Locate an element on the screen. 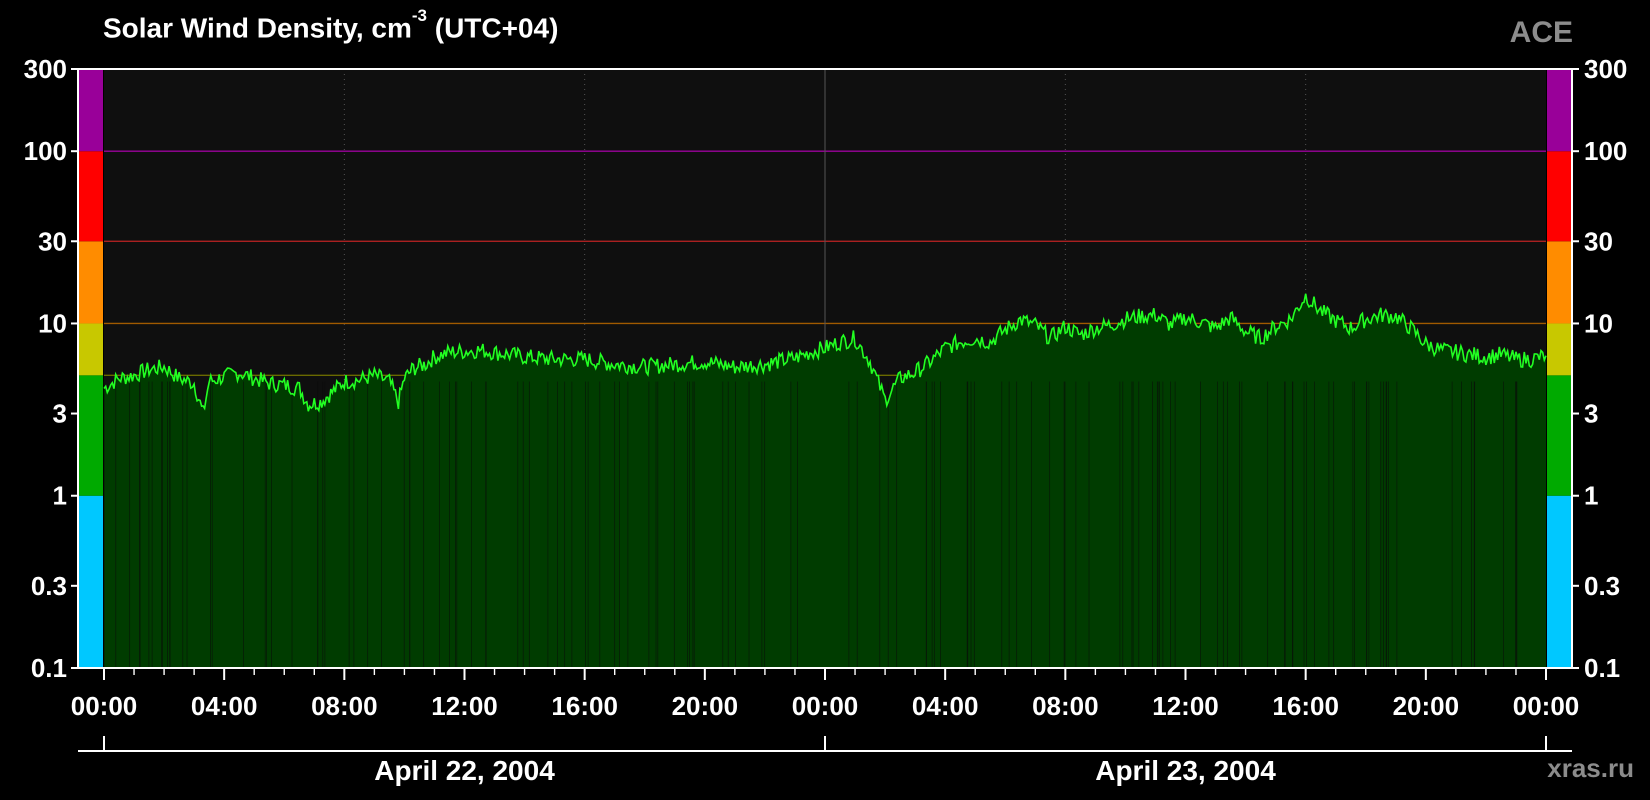 The height and width of the screenshot is (800, 1650). y-tick-label-left: 10 is located at coordinates (52, 323).